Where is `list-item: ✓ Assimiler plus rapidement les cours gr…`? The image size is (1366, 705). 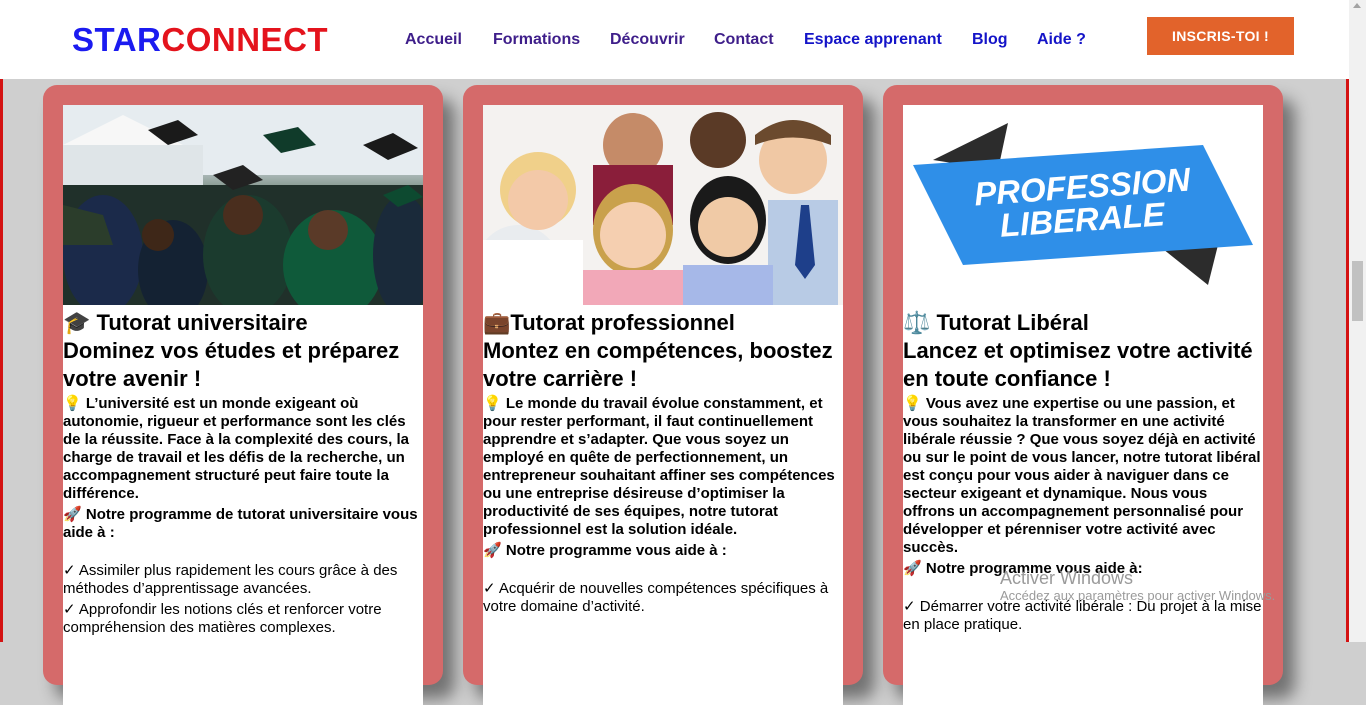
list-item: ✓ Assimiler plus rapidement les cours gr… is located at coordinates (230, 579).